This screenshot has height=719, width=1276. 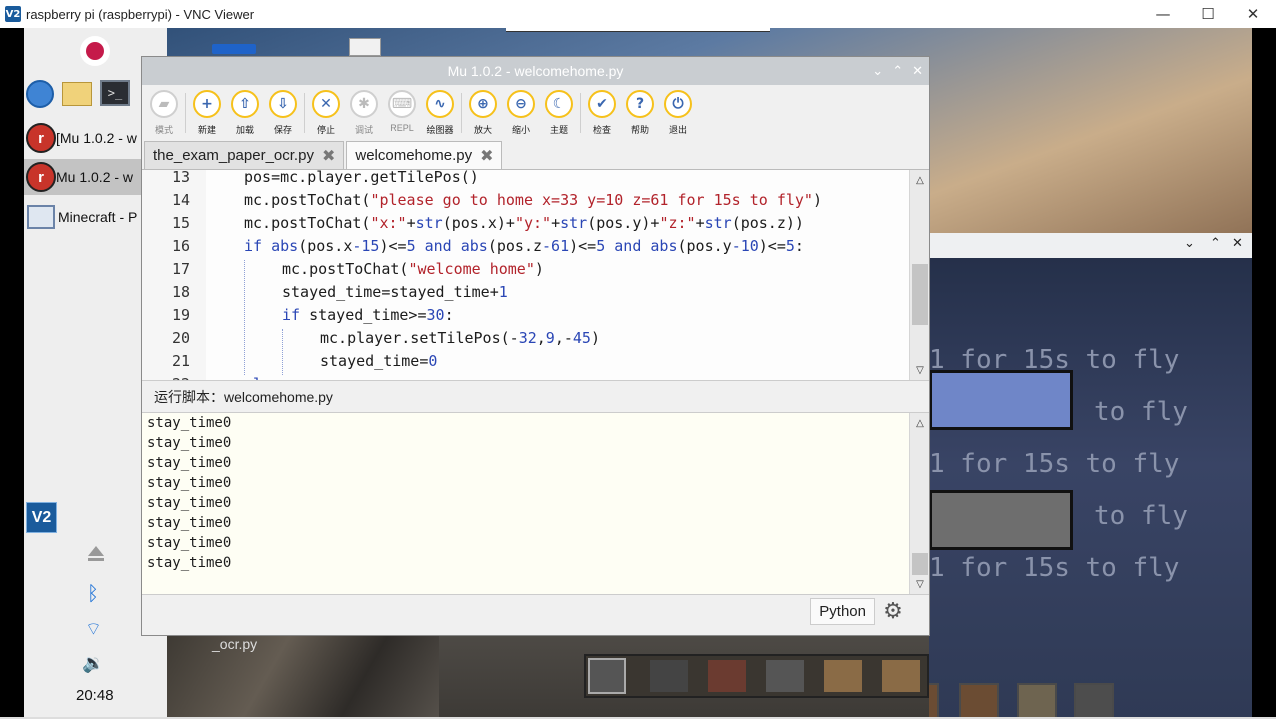 What do you see at coordinates (440, 104) in the screenshot?
I see `plotter-icon: ∿` at bounding box center [440, 104].